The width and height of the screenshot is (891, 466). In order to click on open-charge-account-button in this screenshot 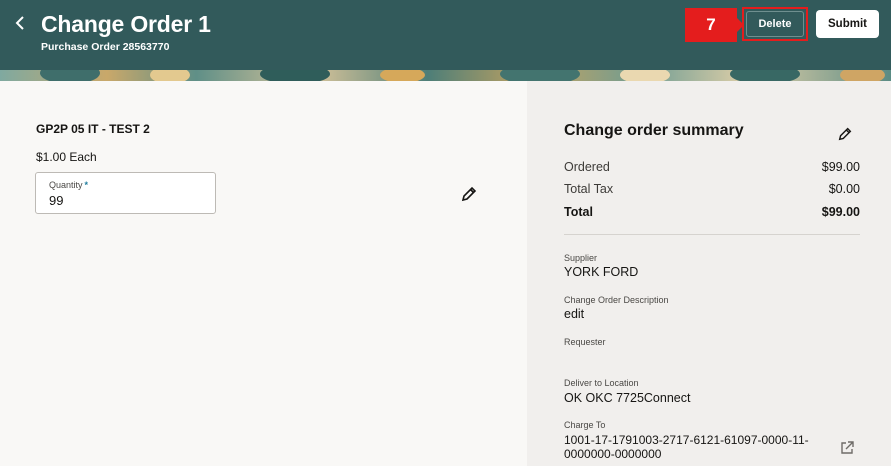, I will do `click(847, 448)`.